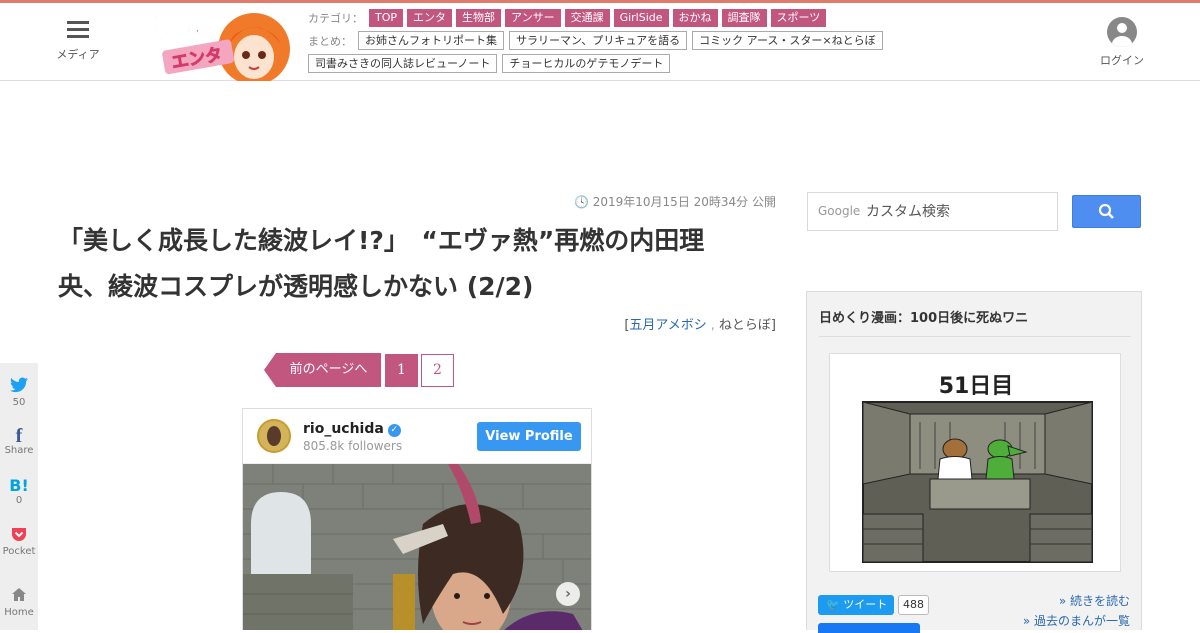  I want to click on manga-image: 51日目, so click(975, 462).